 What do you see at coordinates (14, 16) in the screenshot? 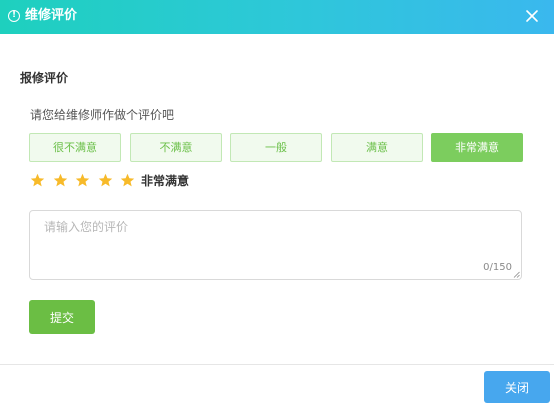
I see `info-circle-icon: !` at bounding box center [14, 16].